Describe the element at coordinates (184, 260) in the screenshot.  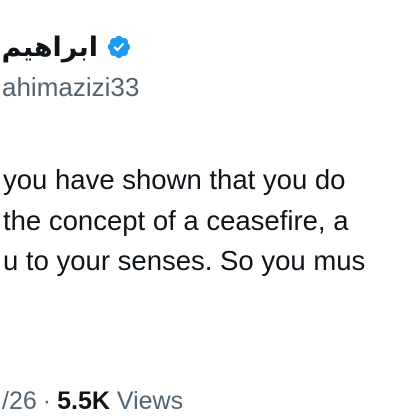
I see `tweet-text-line: u to your senses. So you mus` at that location.